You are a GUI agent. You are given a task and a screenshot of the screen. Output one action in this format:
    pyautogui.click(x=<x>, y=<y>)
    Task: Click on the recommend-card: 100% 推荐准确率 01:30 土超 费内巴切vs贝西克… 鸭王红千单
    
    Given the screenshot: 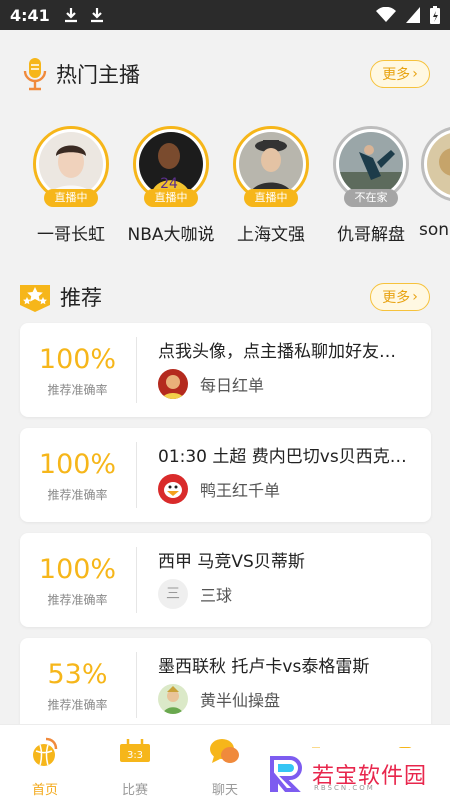 What is the action you would take?
    pyautogui.click(x=225, y=475)
    